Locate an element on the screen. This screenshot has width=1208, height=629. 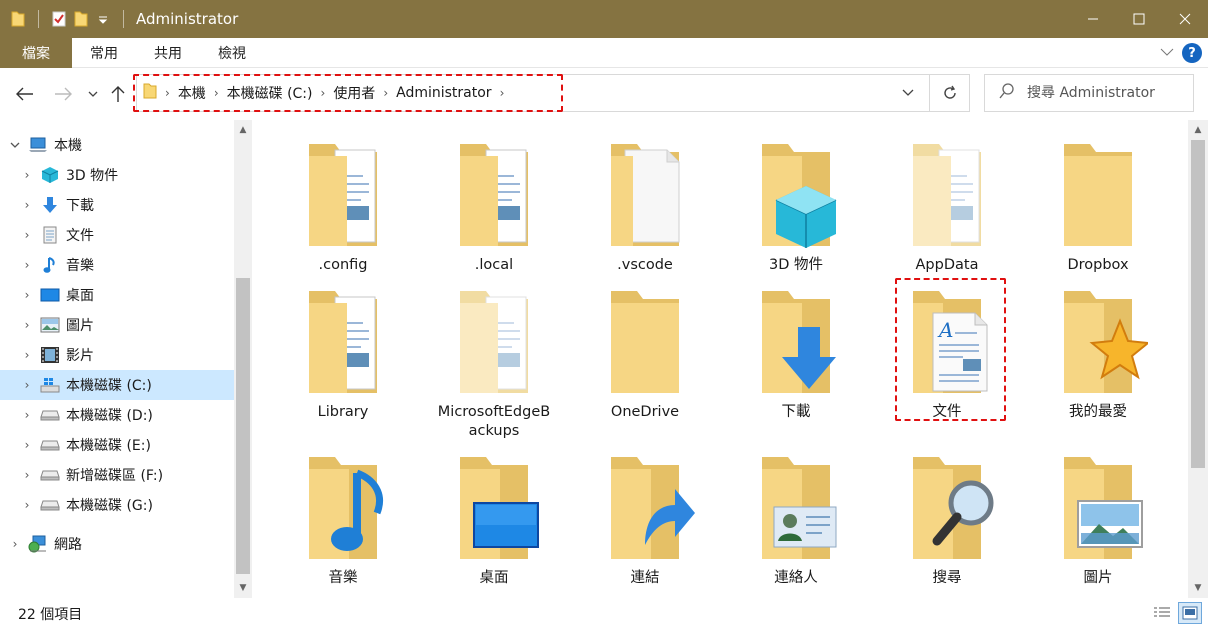
file-item-music: 音樂 is located at coordinates (343, 518).